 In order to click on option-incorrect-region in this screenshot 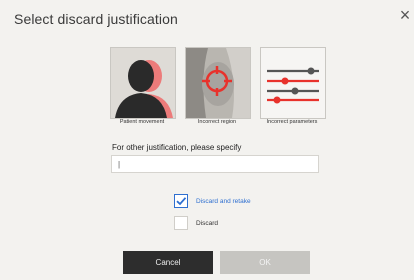, I will do `click(218, 83)`.